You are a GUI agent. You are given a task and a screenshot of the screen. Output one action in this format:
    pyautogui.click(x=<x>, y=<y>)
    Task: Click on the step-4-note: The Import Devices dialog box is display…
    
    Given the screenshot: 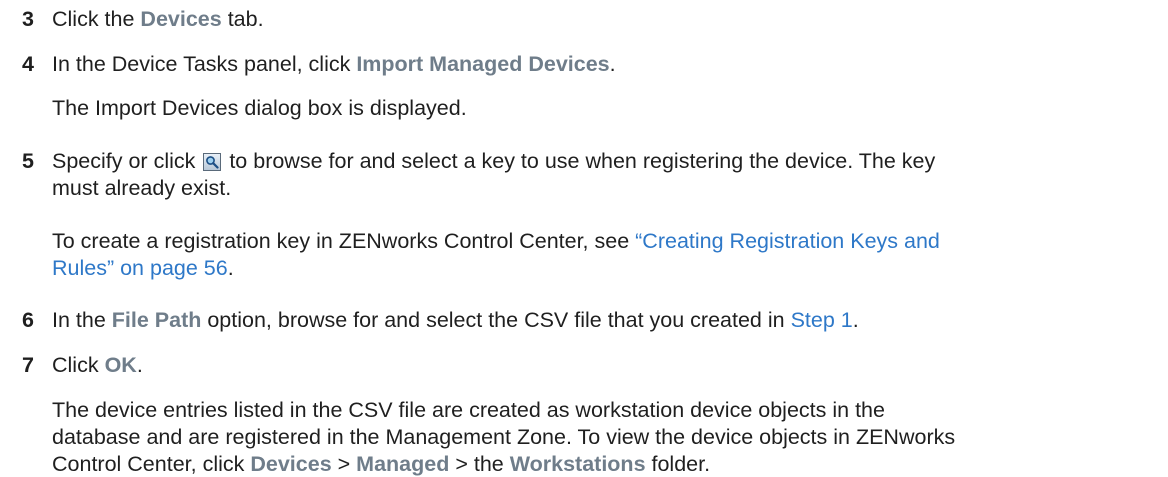 What is the action you would take?
    pyautogui.click(x=259, y=108)
    